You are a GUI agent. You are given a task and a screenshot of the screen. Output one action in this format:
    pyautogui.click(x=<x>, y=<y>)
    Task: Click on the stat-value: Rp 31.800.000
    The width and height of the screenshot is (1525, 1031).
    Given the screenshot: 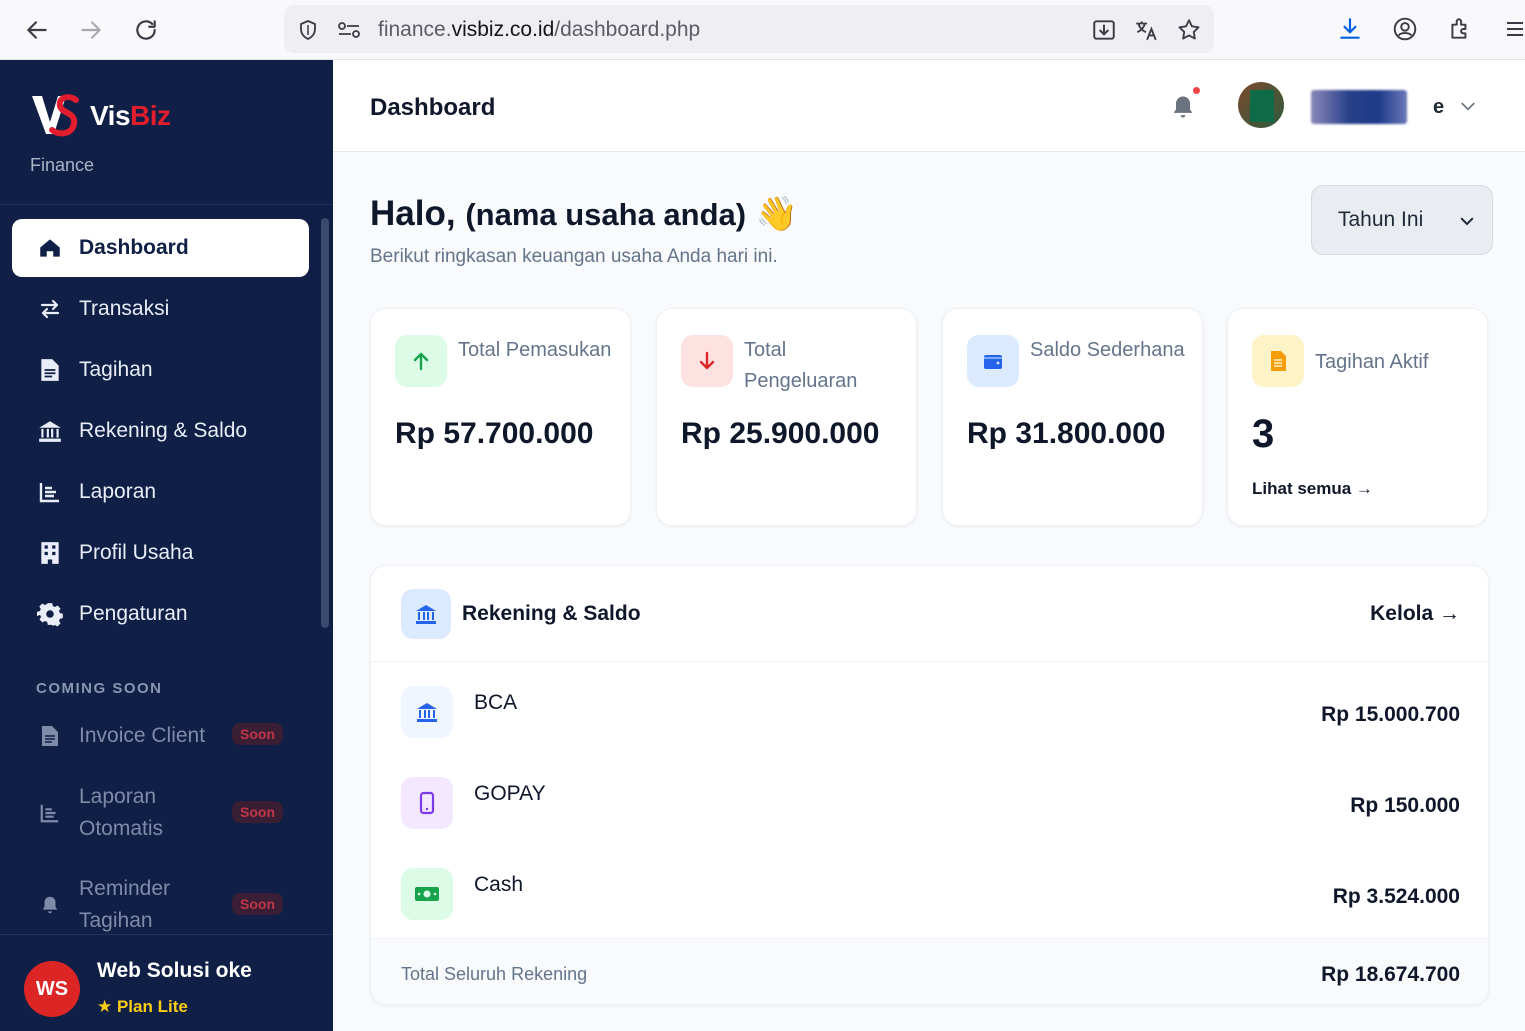 What is the action you would take?
    pyautogui.click(x=1066, y=433)
    